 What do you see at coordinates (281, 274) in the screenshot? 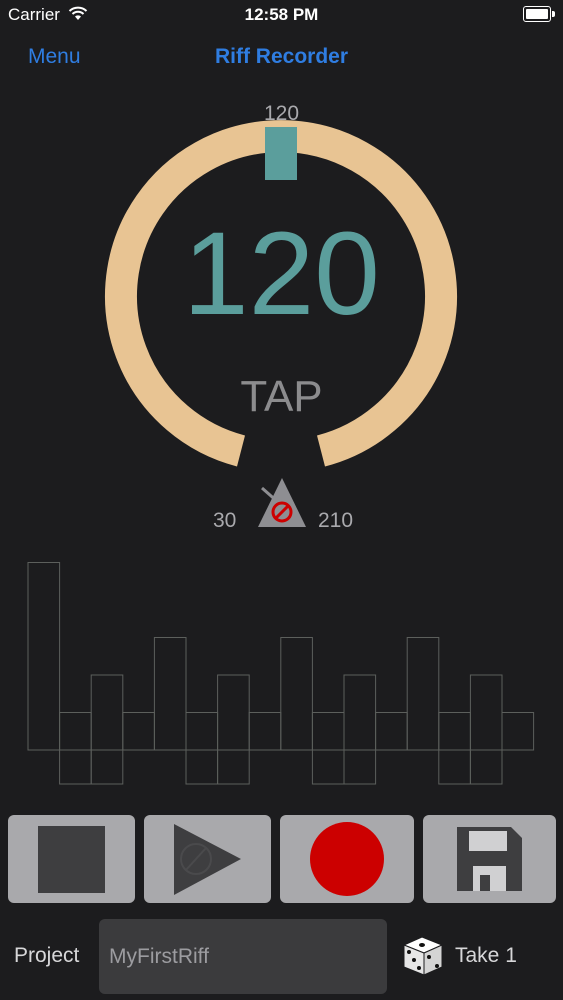
I see `tempo-value: 120` at bounding box center [281, 274].